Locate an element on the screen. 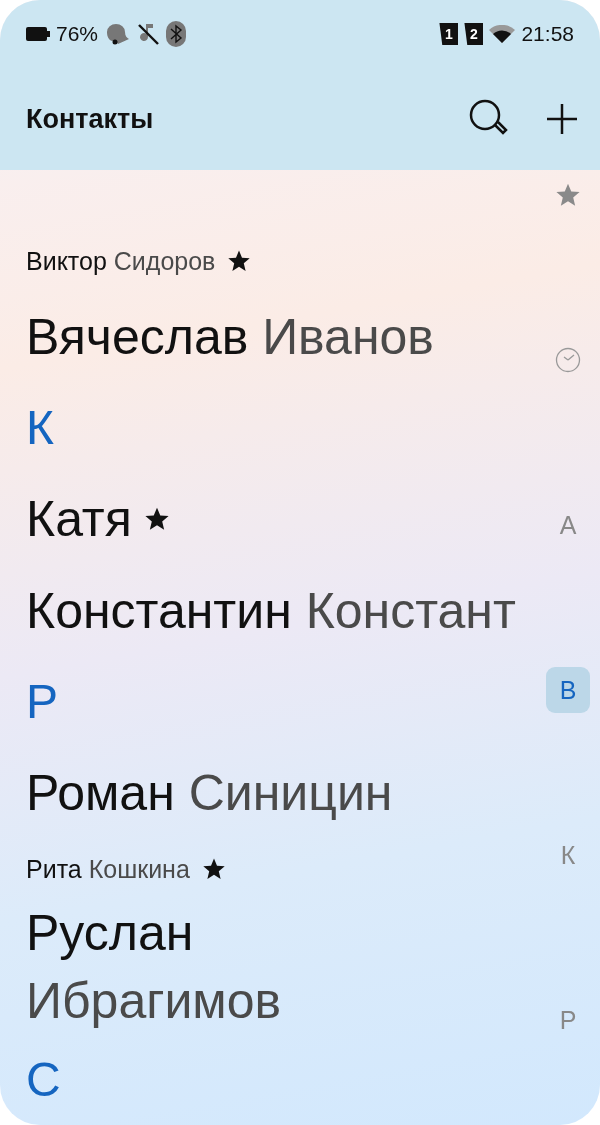  sim-icon: 1 is located at coordinates (449, 34).